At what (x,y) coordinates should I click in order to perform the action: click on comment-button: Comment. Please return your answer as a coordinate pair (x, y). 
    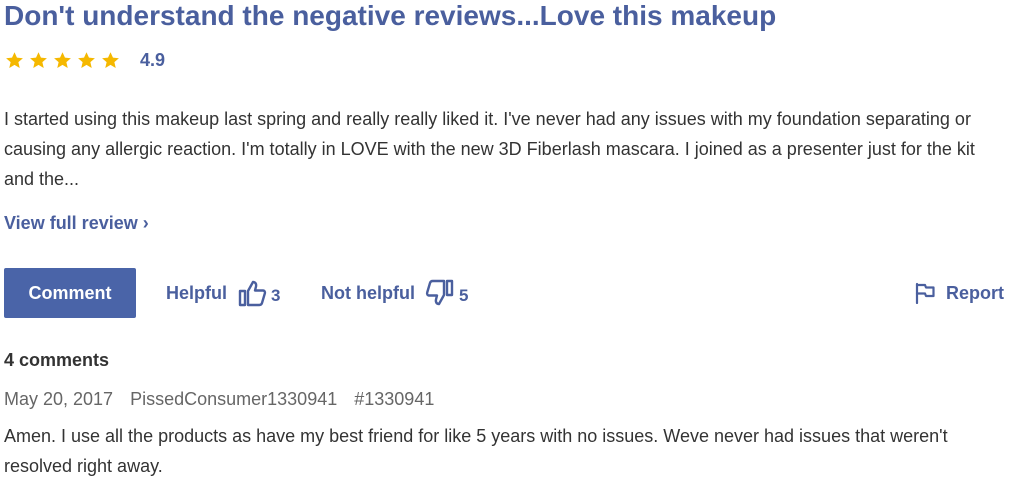
    Looking at the image, I should click on (70, 293).